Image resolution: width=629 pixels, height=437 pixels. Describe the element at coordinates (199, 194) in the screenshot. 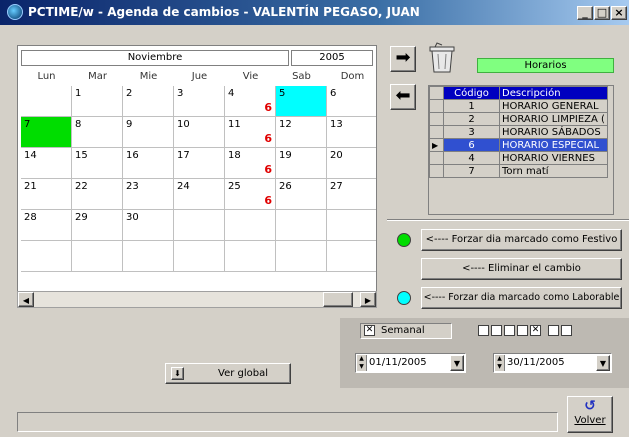

I see `calendar-day-cell: 24` at that location.